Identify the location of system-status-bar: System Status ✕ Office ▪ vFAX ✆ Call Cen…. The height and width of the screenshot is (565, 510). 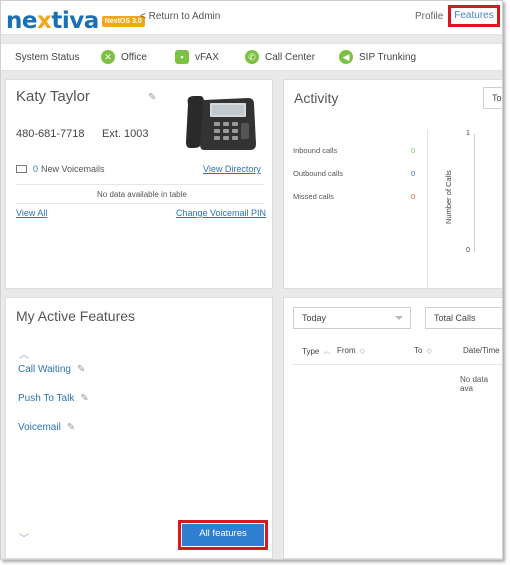
(251, 57).